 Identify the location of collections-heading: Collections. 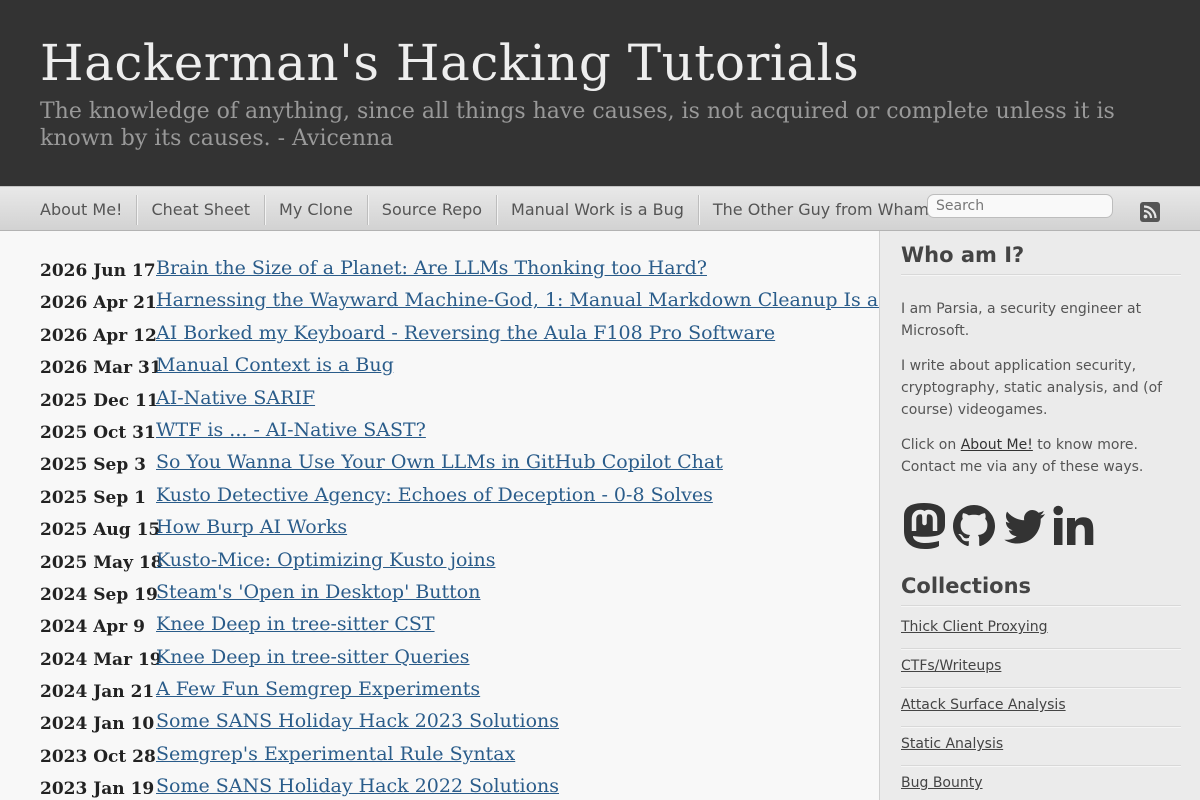
(1041, 590).